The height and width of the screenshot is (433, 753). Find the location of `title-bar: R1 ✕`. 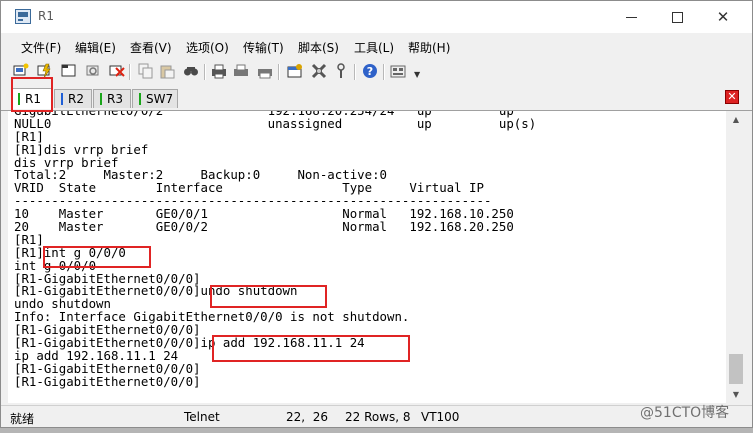

title-bar: R1 ✕ is located at coordinates (376, 17).